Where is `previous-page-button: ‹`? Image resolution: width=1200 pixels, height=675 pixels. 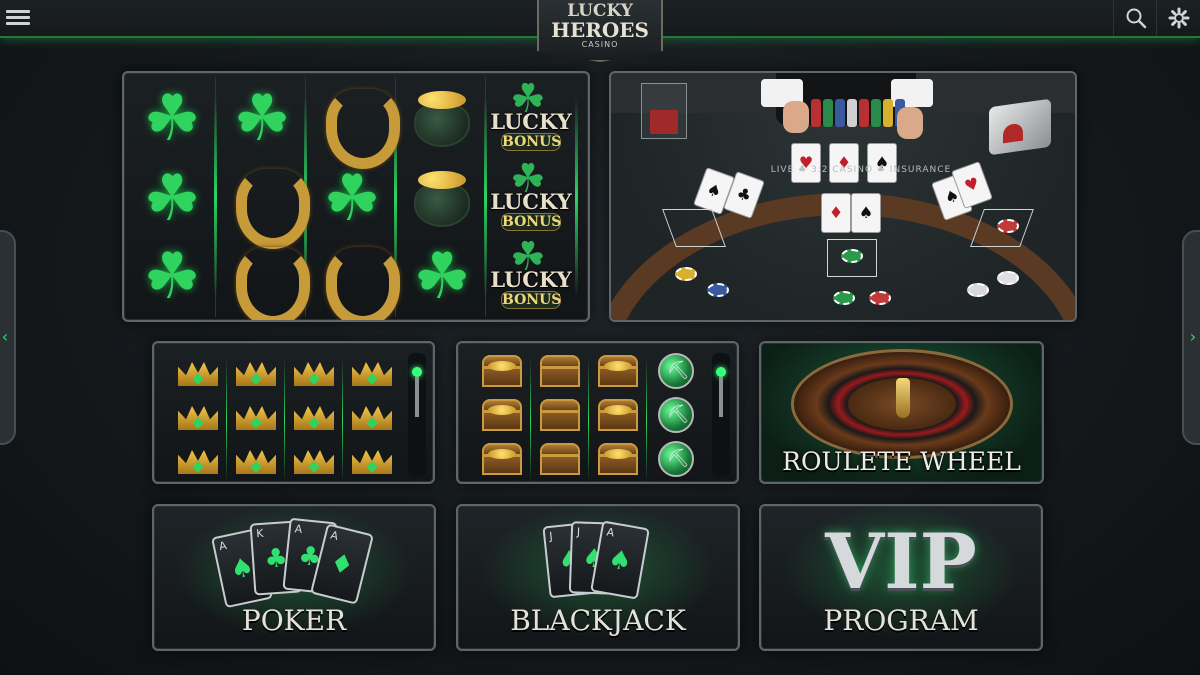 previous-page-button: ‹ is located at coordinates (8, 337).